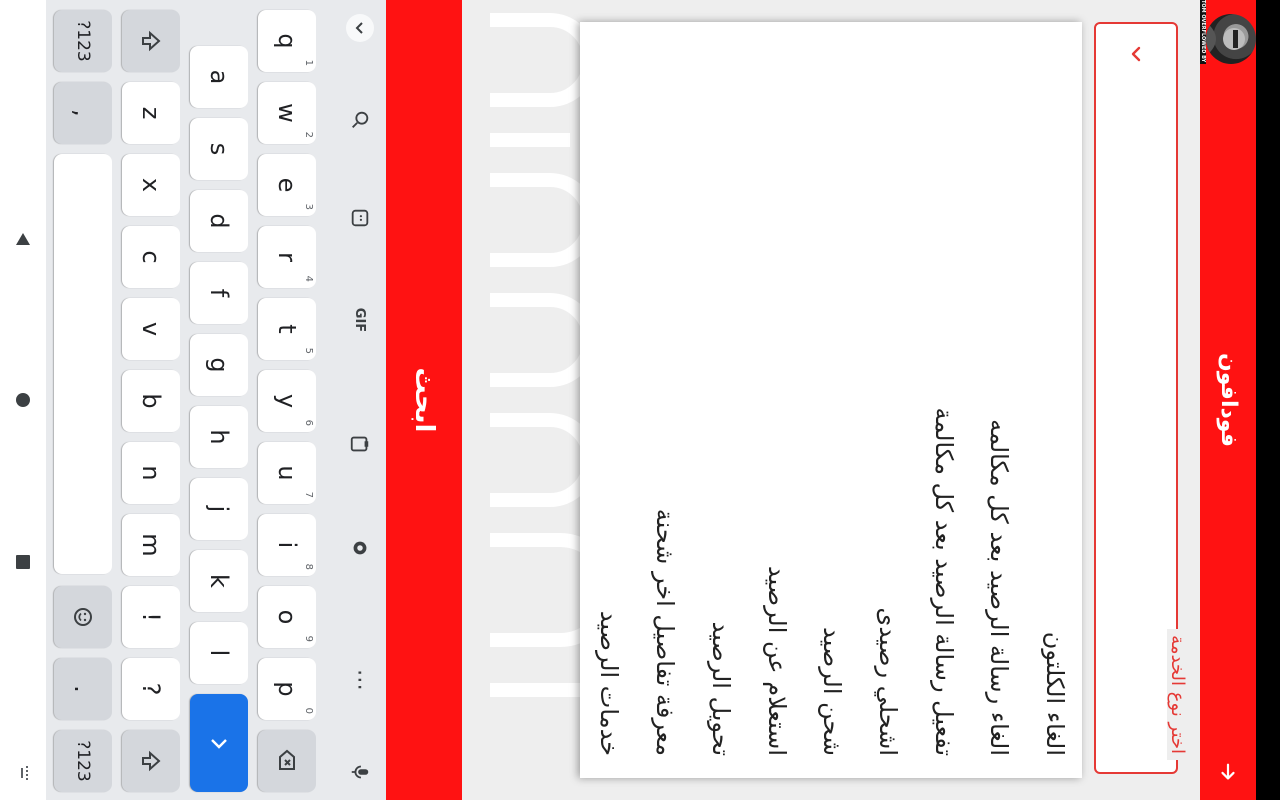 The width and height of the screenshot is (1280, 800). What do you see at coordinates (287, 617) in the screenshot?
I see `key-o: 9o` at bounding box center [287, 617].